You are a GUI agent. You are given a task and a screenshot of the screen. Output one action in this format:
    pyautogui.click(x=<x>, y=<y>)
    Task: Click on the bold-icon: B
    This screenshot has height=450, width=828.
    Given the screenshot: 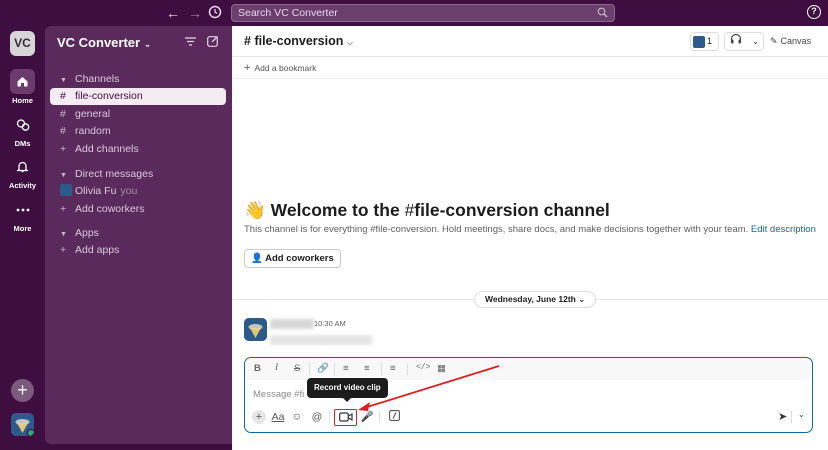 What is the action you would take?
    pyautogui.click(x=257, y=368)
    